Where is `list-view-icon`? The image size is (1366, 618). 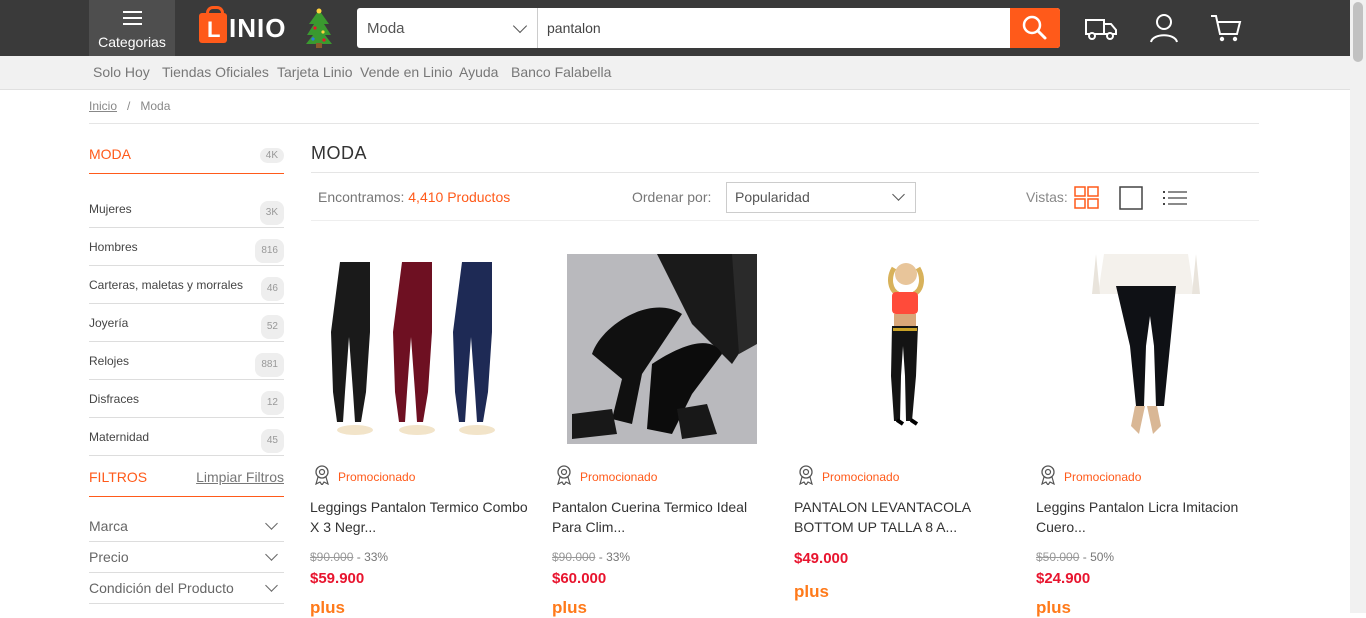
list-view-icon is located at coordinates (1175, 198).